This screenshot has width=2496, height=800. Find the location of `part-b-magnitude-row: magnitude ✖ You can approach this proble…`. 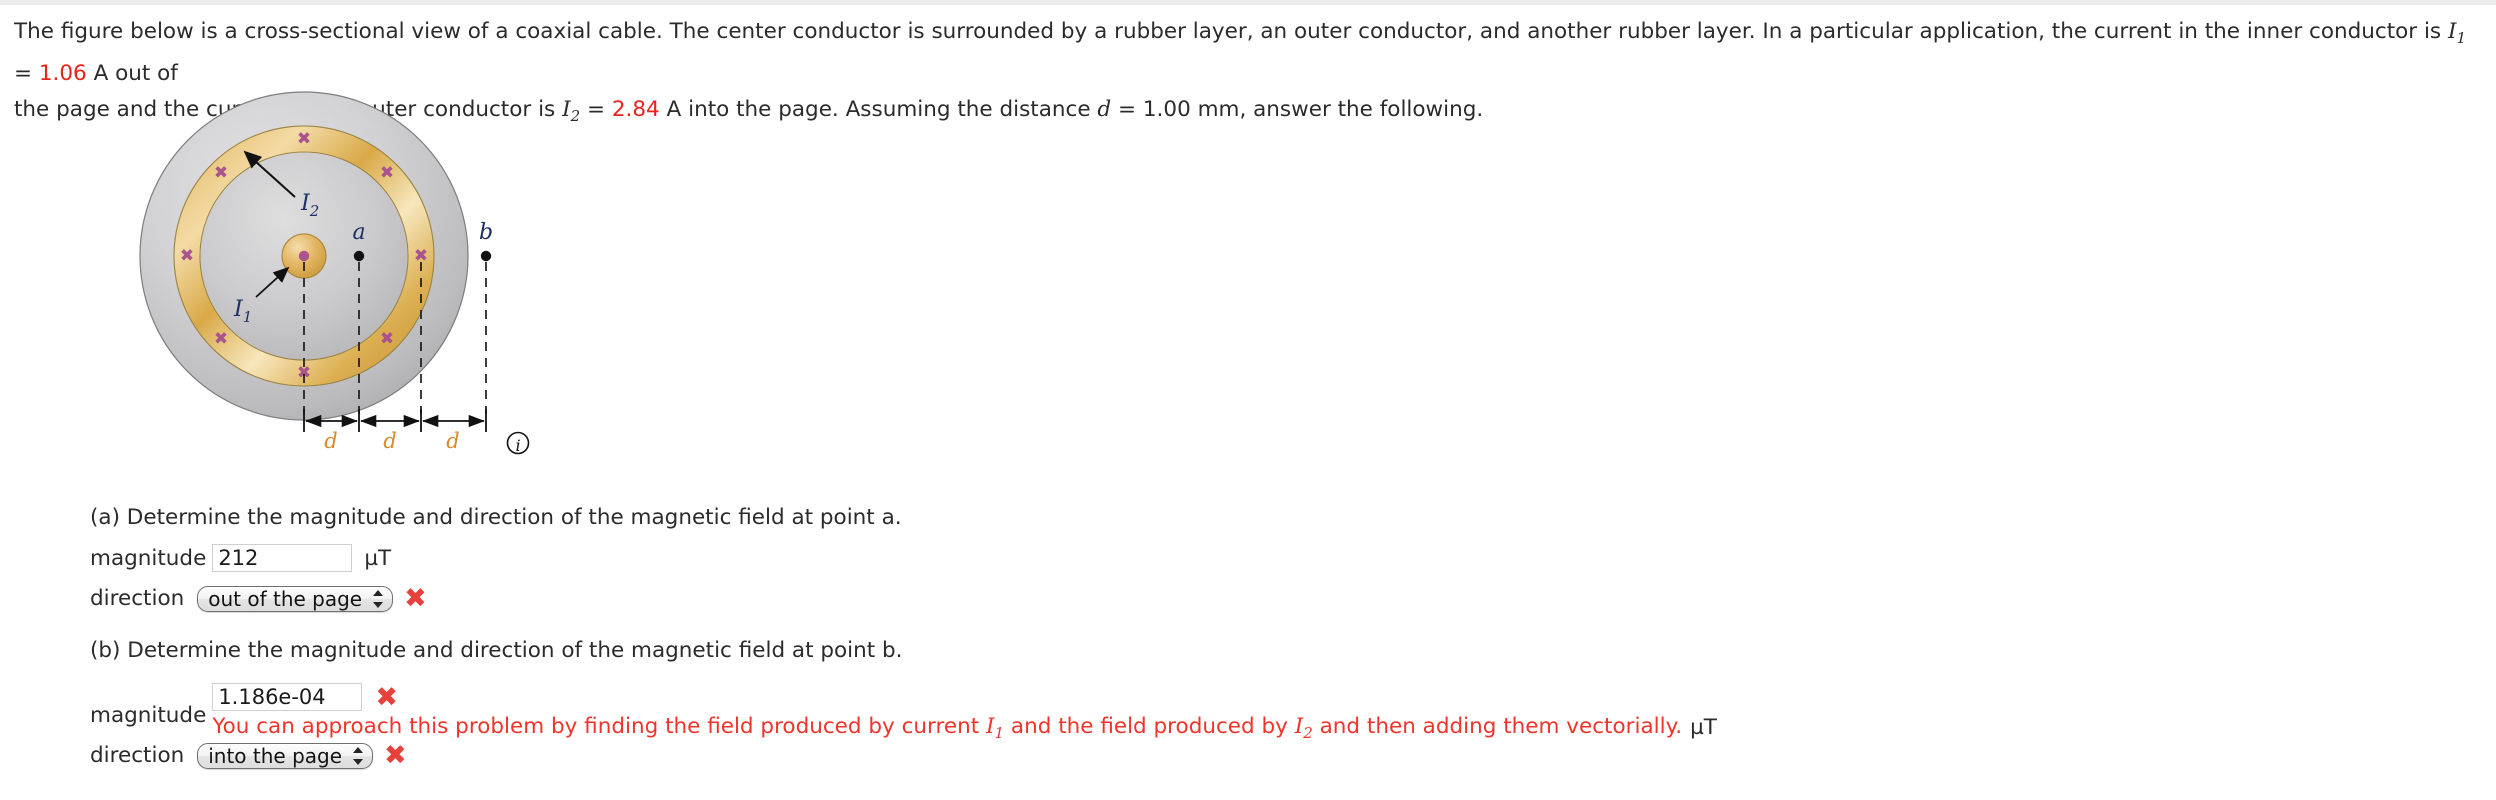

part-b-magnitude-row: magnitude ✖ You can approach this proble… is located at coordinates (903, 712).